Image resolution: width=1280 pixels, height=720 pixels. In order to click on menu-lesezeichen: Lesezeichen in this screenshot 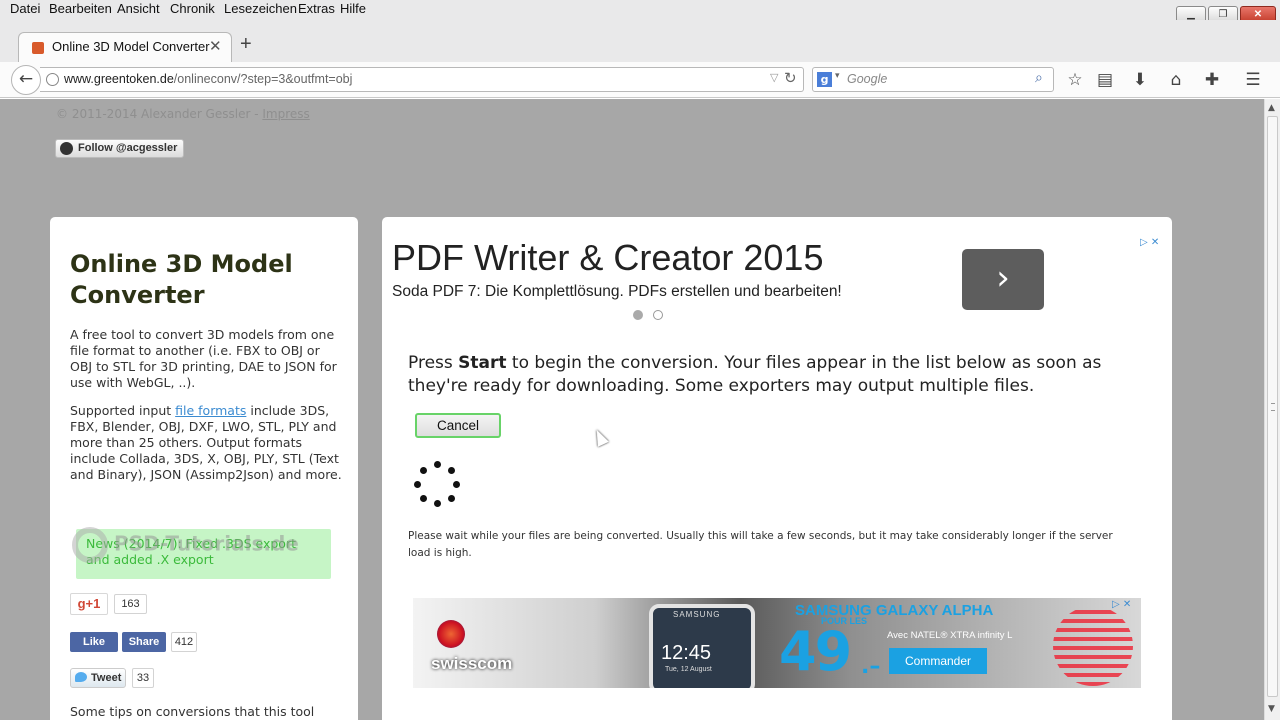, I will do `click(260, 8)`.